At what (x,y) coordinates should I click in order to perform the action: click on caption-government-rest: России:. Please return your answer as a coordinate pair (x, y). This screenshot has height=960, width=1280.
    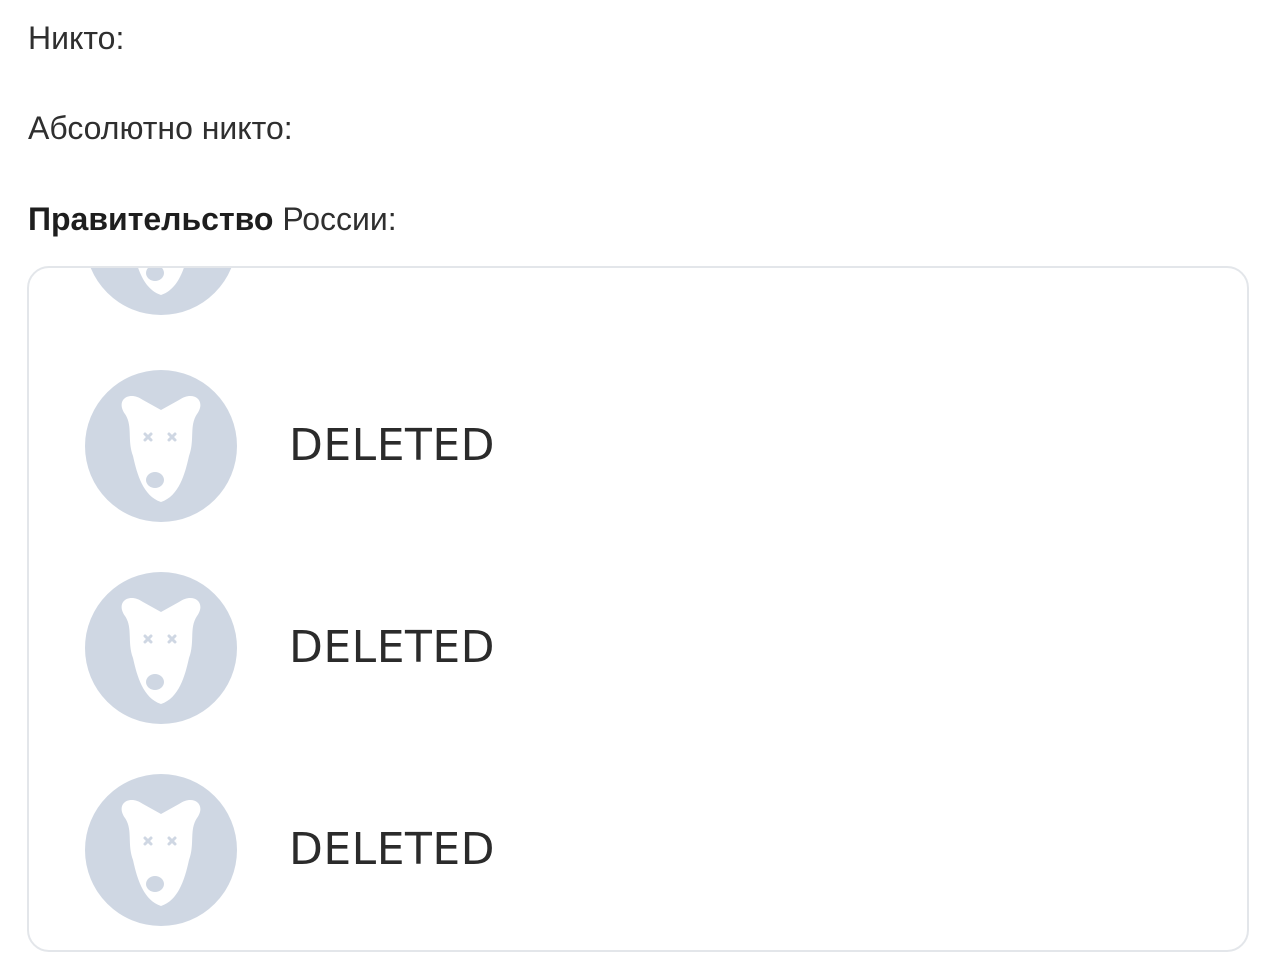
    Looking at the image, I should click on (335, 219).